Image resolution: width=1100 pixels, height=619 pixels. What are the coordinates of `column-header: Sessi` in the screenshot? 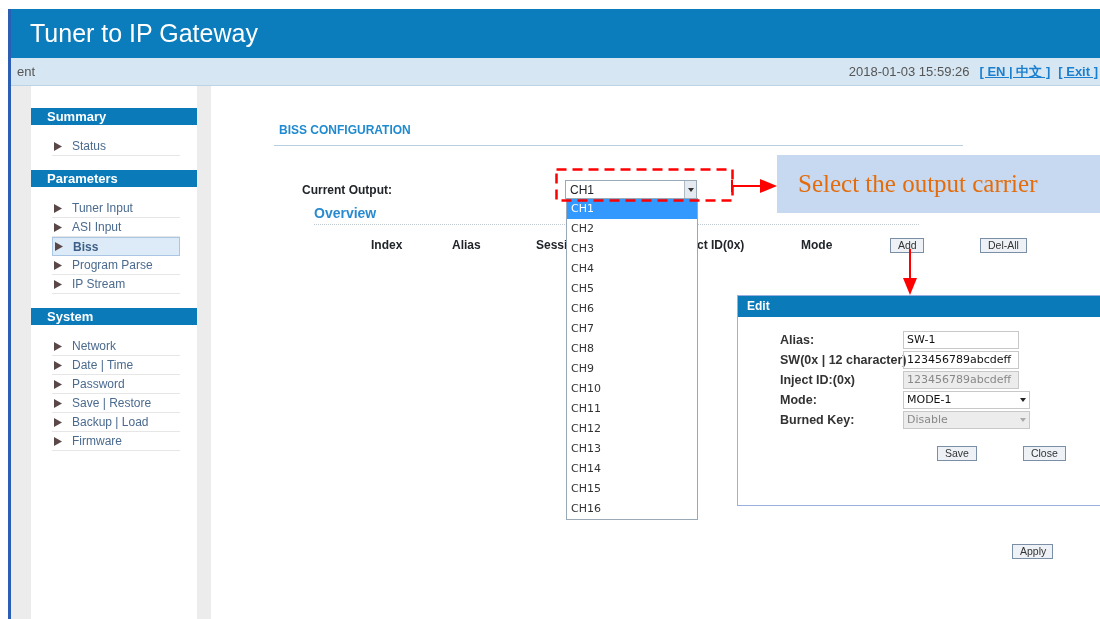 It's located at (552, 245).